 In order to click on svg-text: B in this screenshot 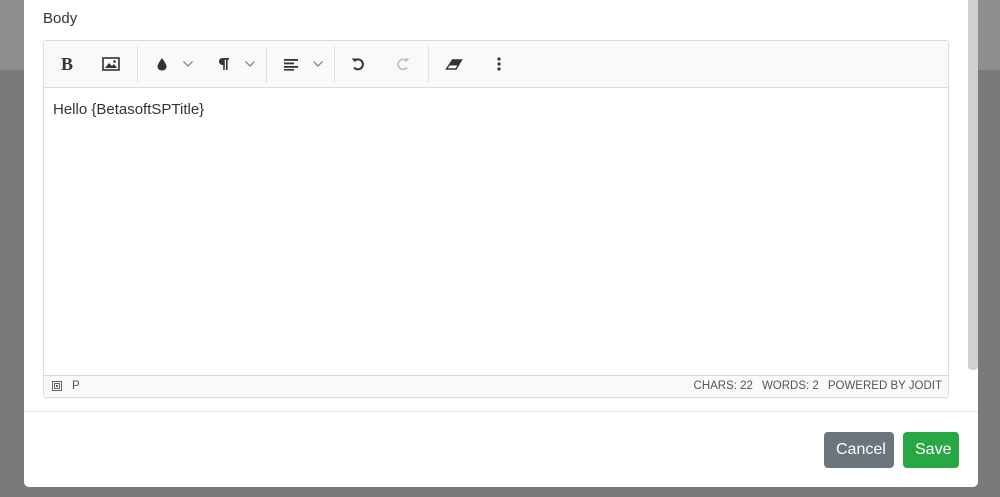, I will do `click(67, 64)`.